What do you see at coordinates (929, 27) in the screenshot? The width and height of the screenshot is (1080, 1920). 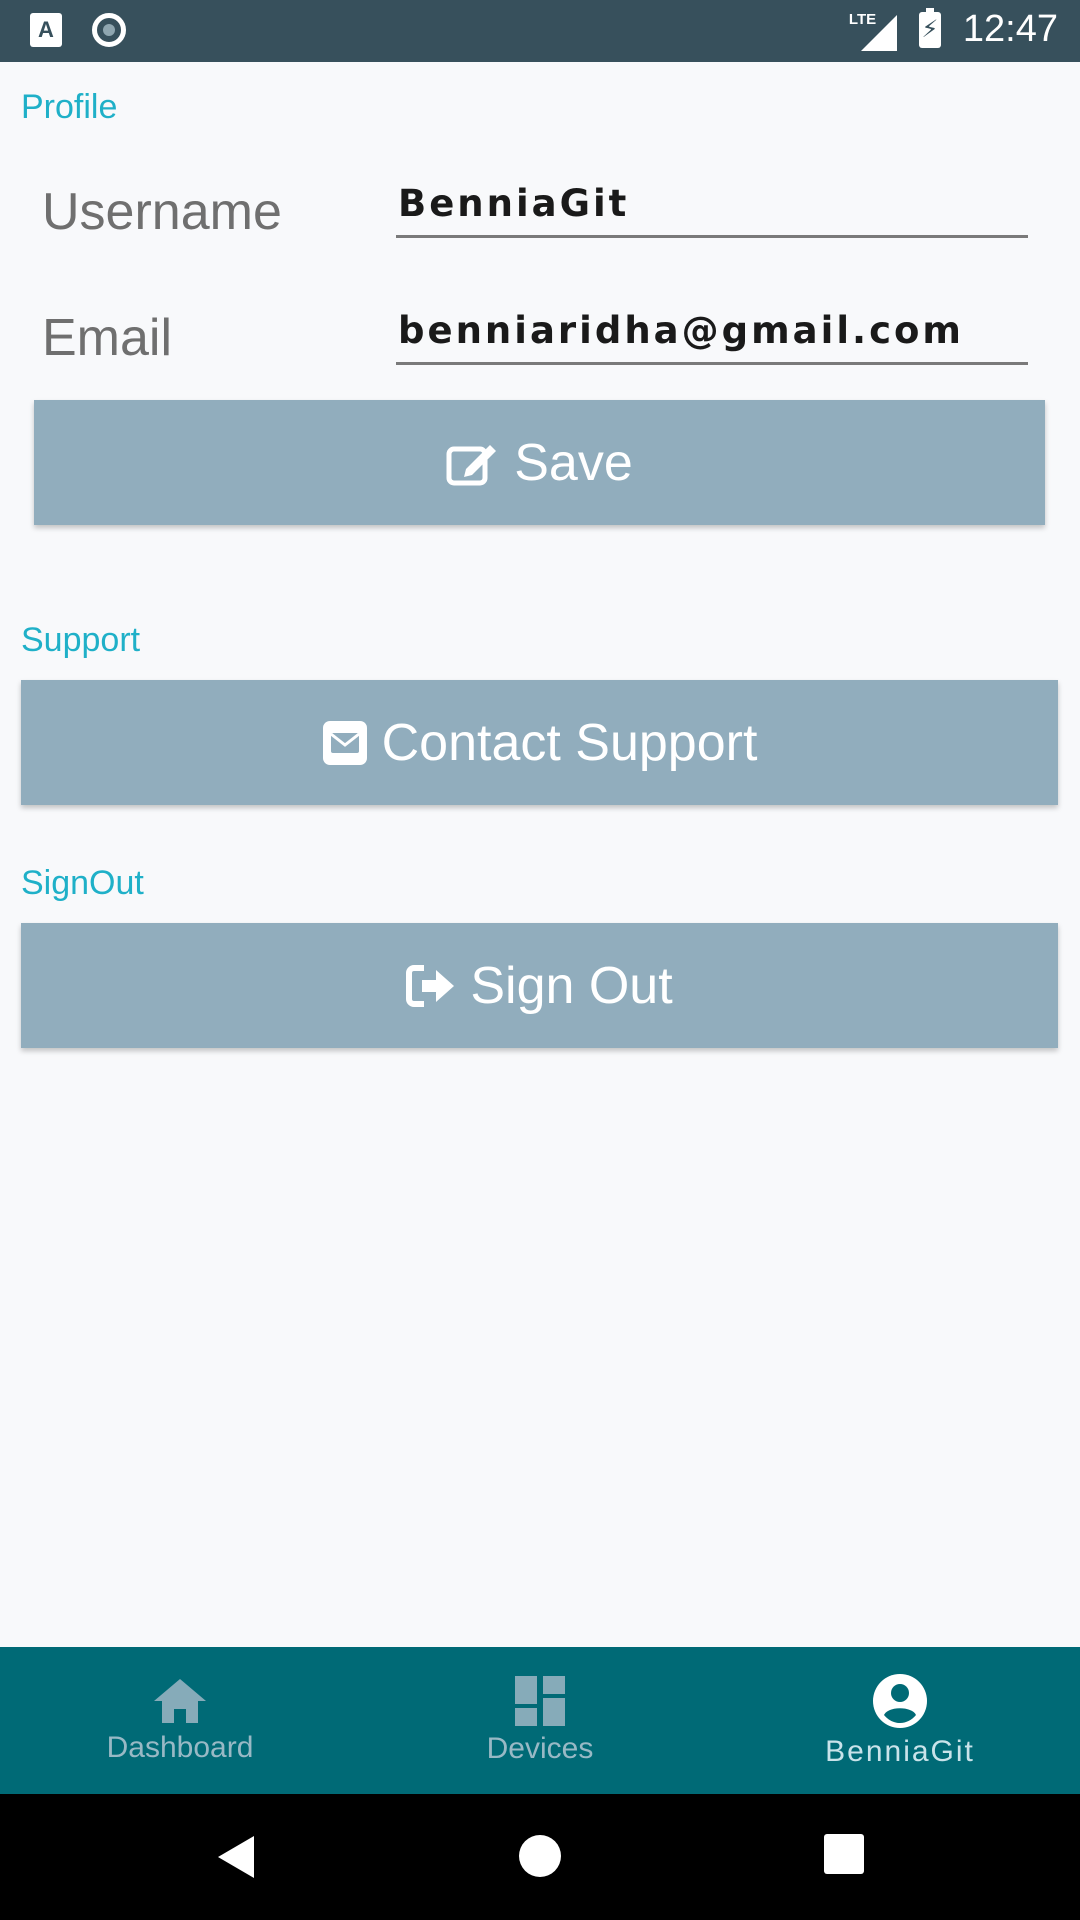 I see `battery-charging-icon: ⚡` at bounding box center [929, 27].